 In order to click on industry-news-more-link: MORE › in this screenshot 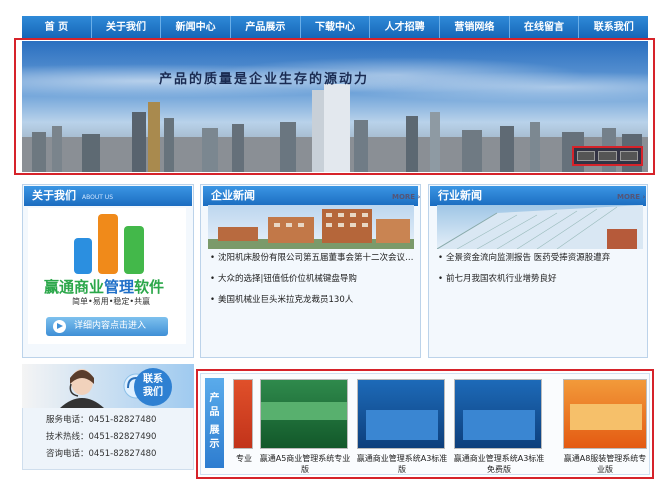, I will do `click(631, 197)`.